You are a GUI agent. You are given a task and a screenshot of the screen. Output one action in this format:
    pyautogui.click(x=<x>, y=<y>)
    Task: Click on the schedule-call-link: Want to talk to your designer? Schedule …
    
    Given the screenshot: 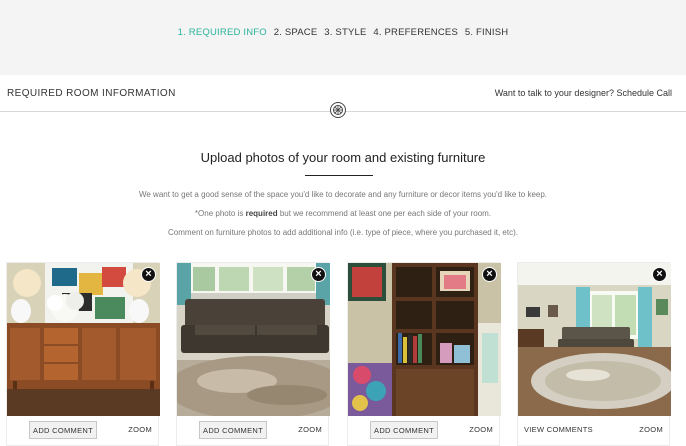 What is the action you would take?
    pyautogui.click(x=583, y=93)
    